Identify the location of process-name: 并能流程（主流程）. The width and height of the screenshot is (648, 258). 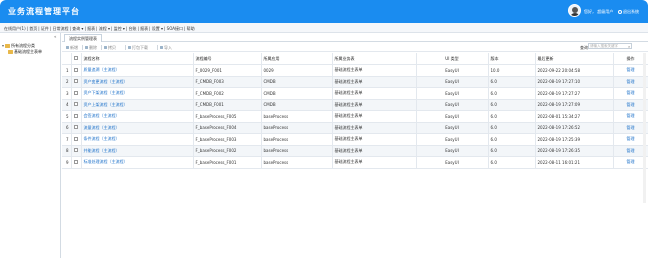
(137, 151).